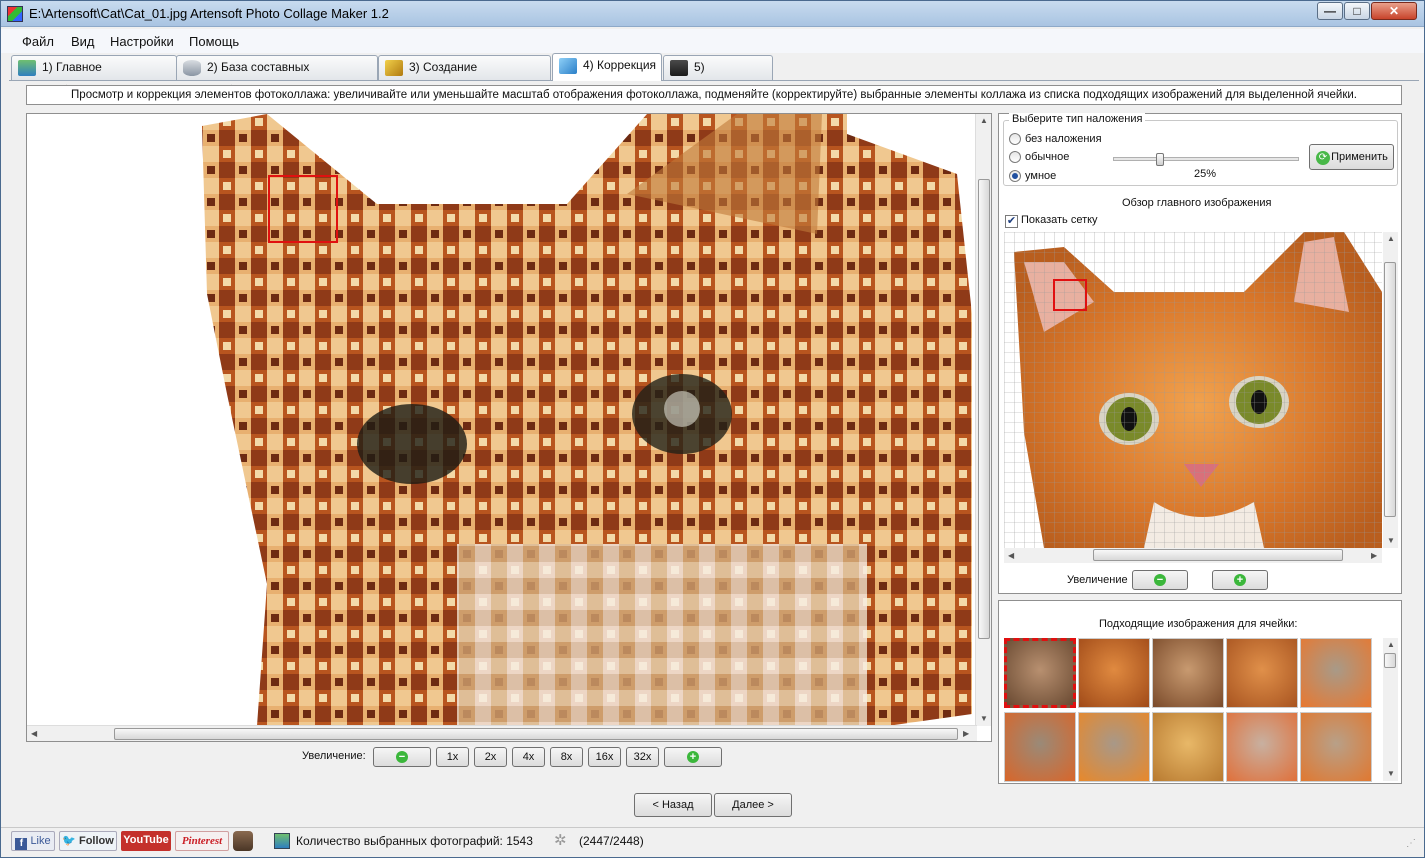 The height and width of the screenshot is (858, 1425). I want to click on tab-main-image: 1) Главное изображение, so click(94, 76).